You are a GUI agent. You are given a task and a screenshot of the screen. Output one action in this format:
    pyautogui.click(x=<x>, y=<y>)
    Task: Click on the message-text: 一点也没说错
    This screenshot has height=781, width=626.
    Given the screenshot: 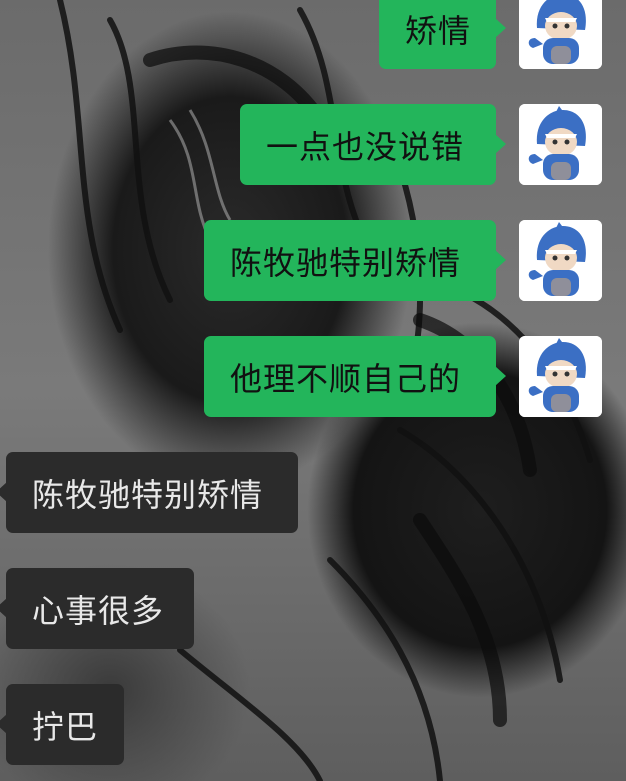 What is the action you would take?
    pyautogui.click(x=365, y=146)
    